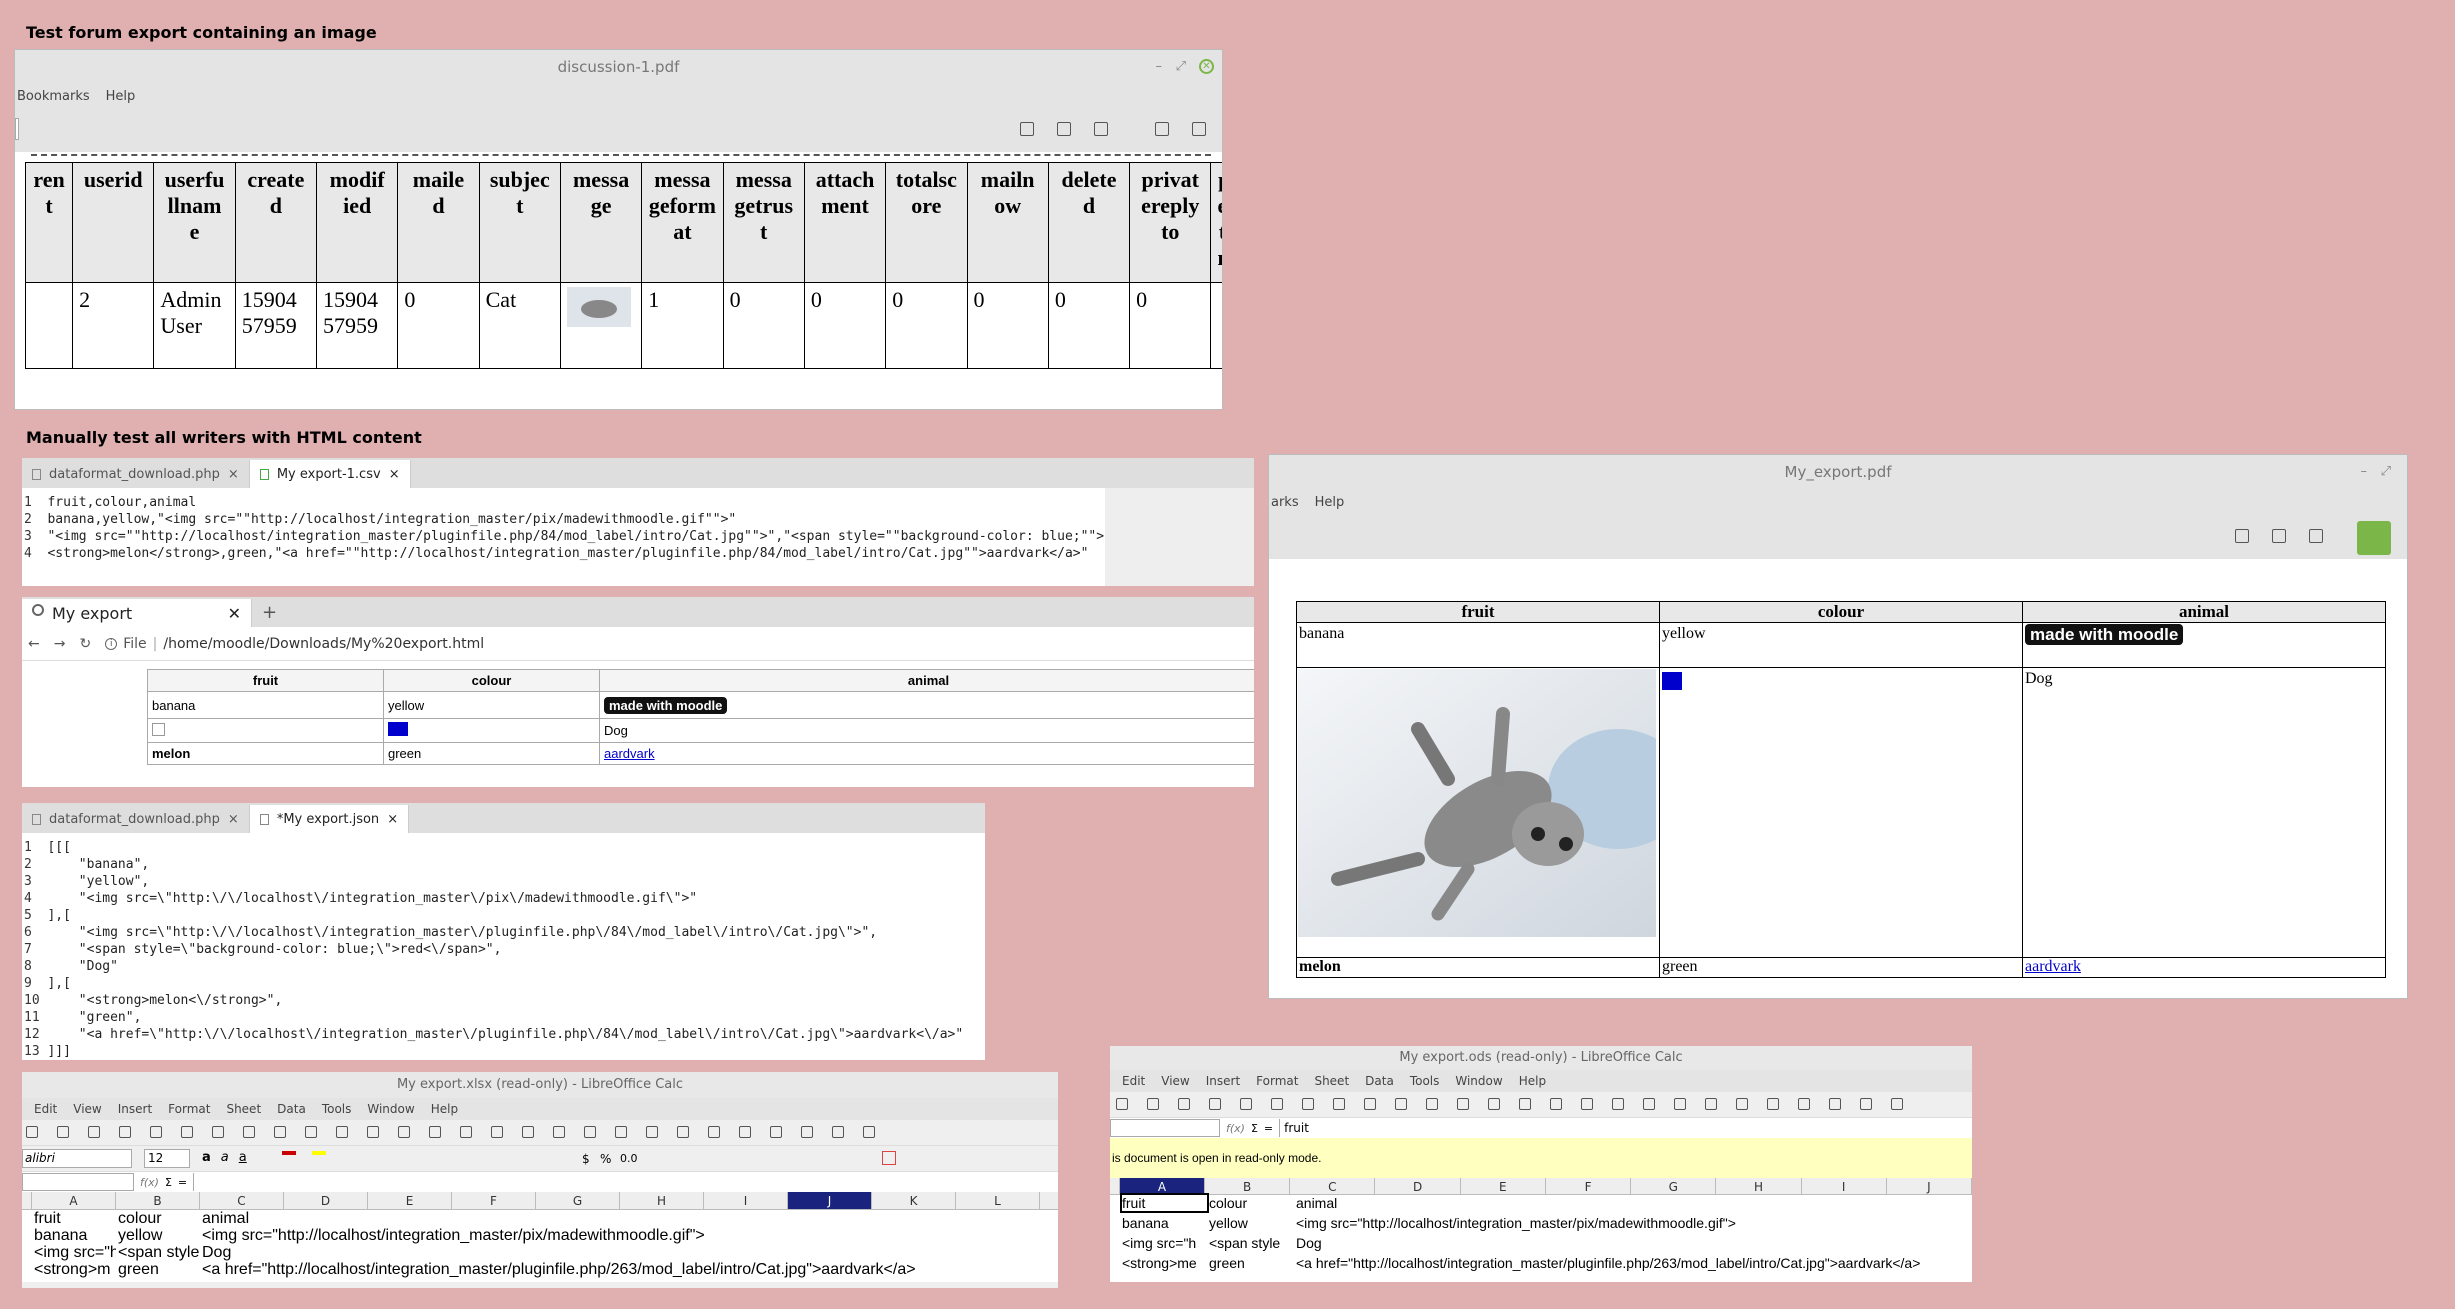  Describe the element at coordinates (746, 1200) in the screenshot. I see `column-header: I` at that location.